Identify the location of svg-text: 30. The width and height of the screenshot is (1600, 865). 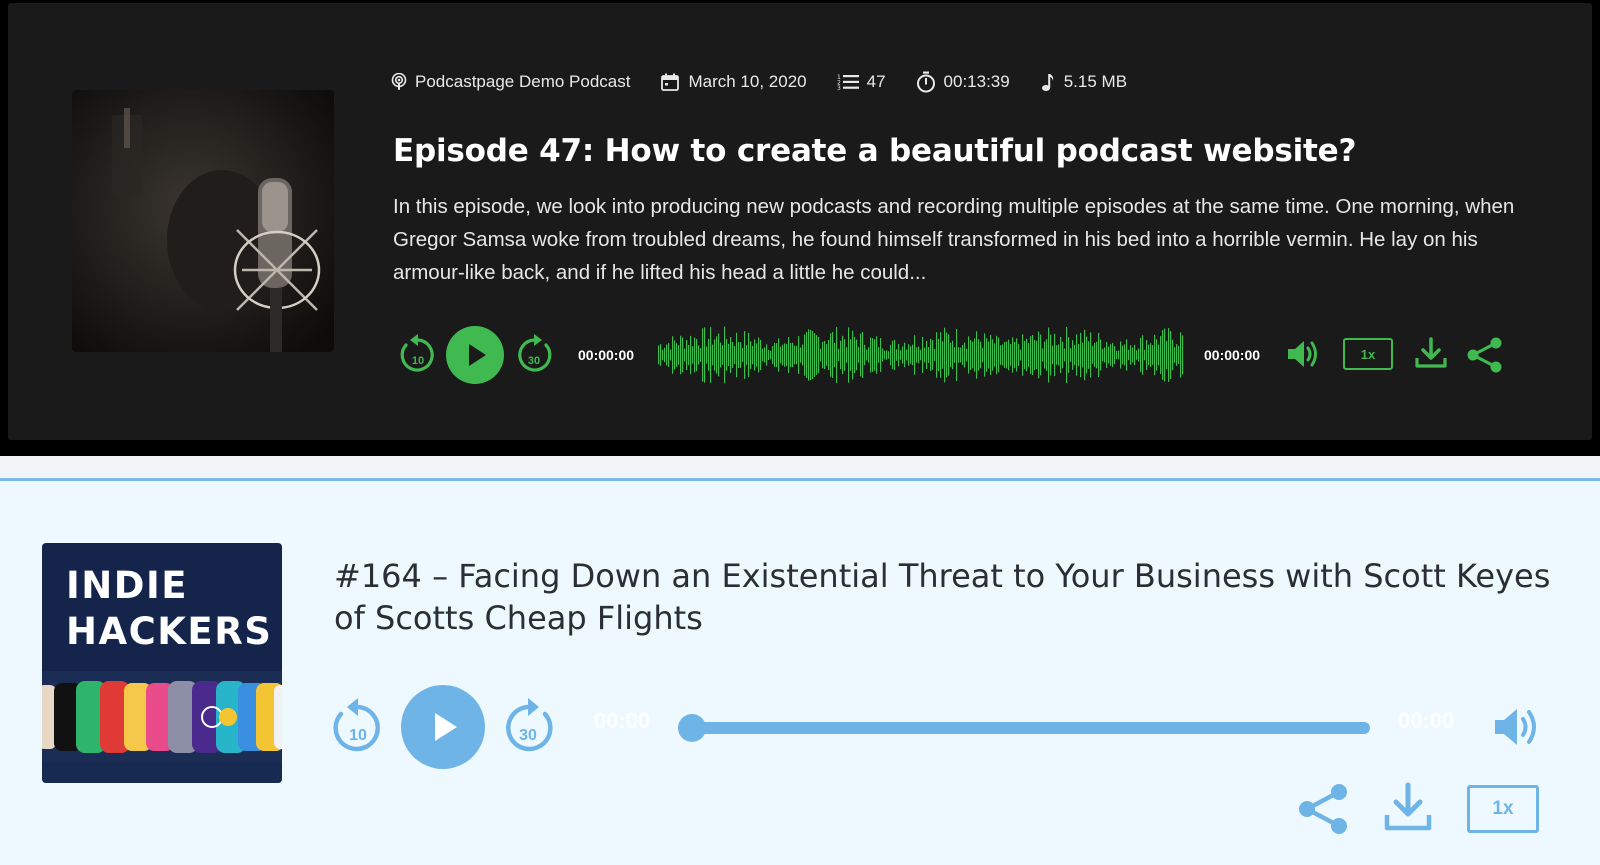
(534, 361).